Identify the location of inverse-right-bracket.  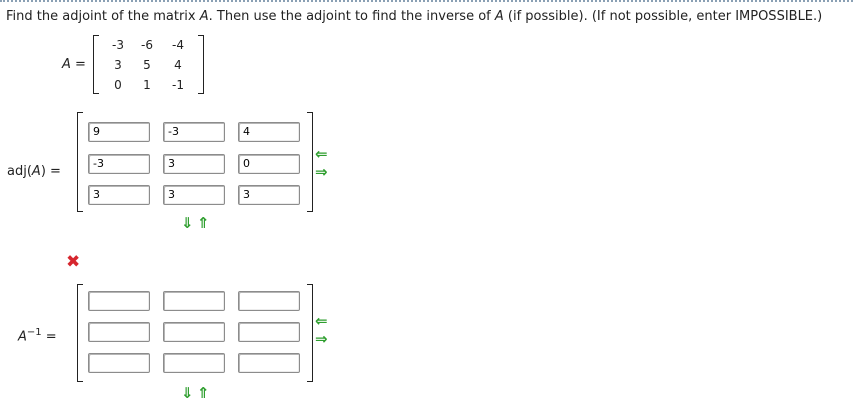
(310, 333).